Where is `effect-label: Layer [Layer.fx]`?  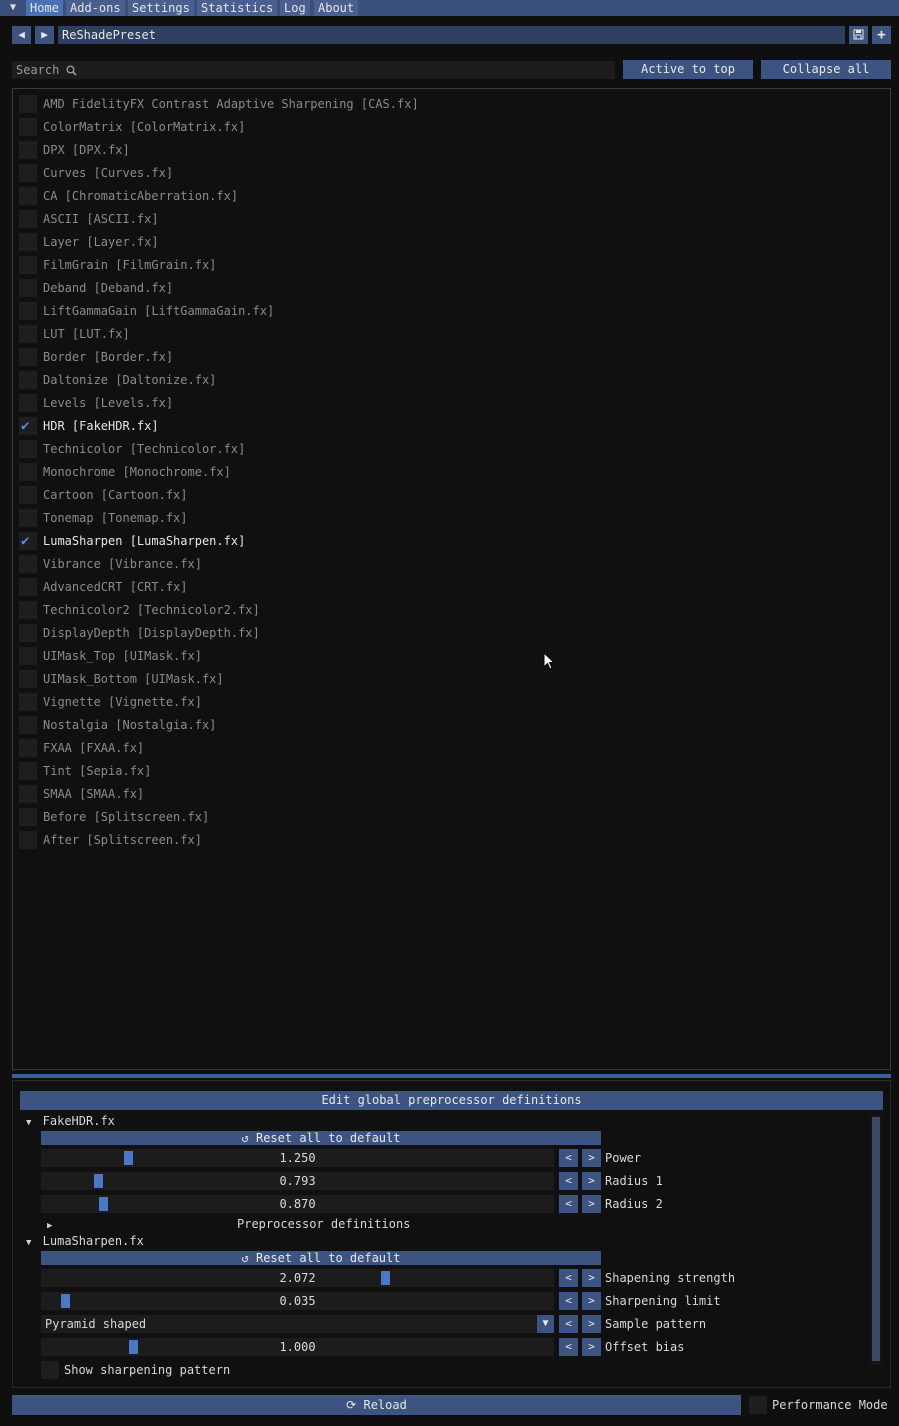 effect-label: Layer [Layer.fx] is located at coordinates (101, 242).